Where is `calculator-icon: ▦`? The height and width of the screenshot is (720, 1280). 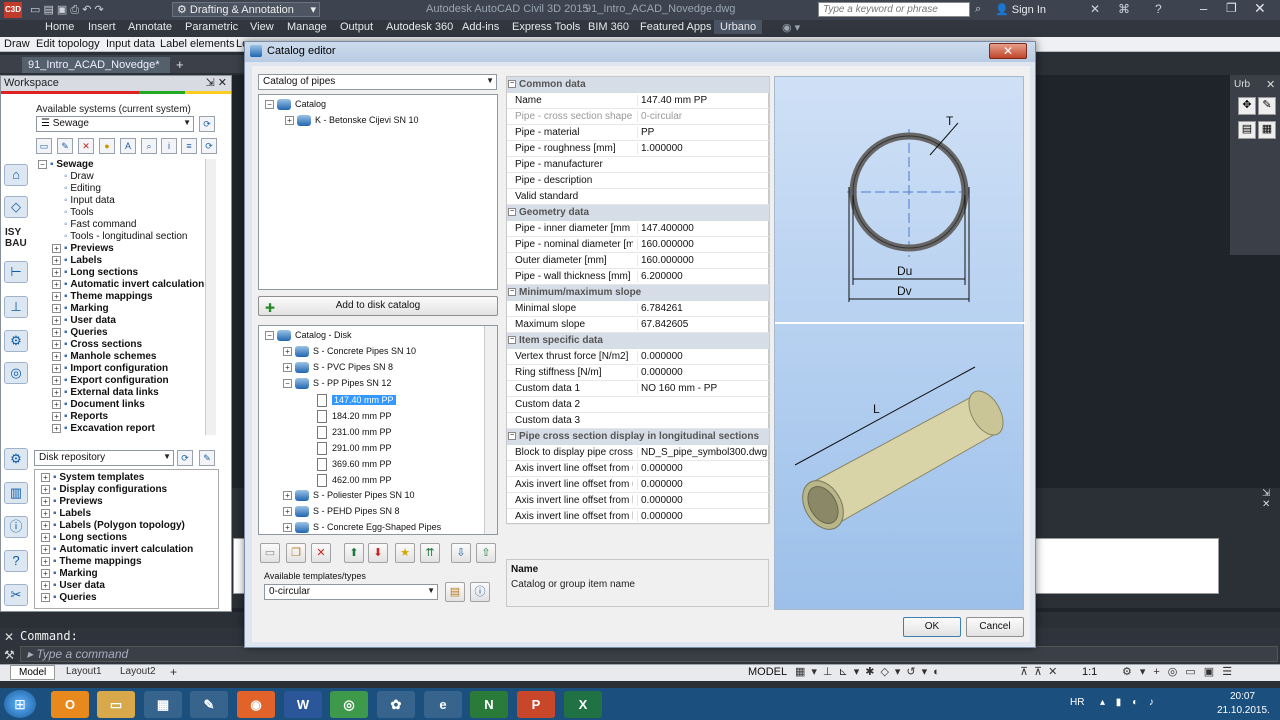 calculator-icon: ▦ is located at coordinates (163, 704).